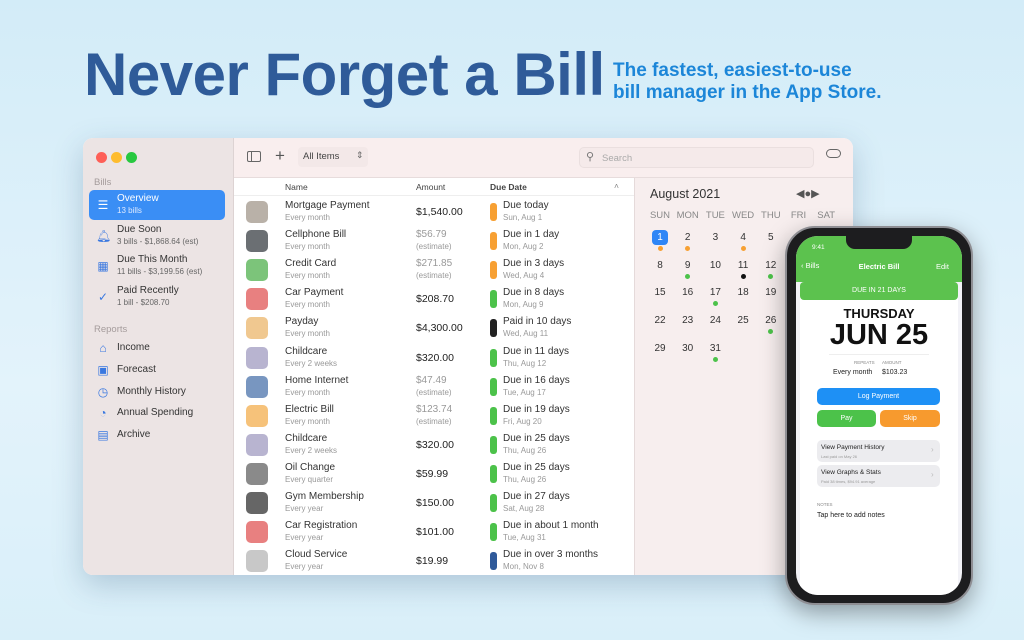 This screenshot has height=640, width=1024. What do you see at coordinates (696, 157) in the screenshot?
I see `search-input: ⚲ Search` at bounding box center [696, 157].